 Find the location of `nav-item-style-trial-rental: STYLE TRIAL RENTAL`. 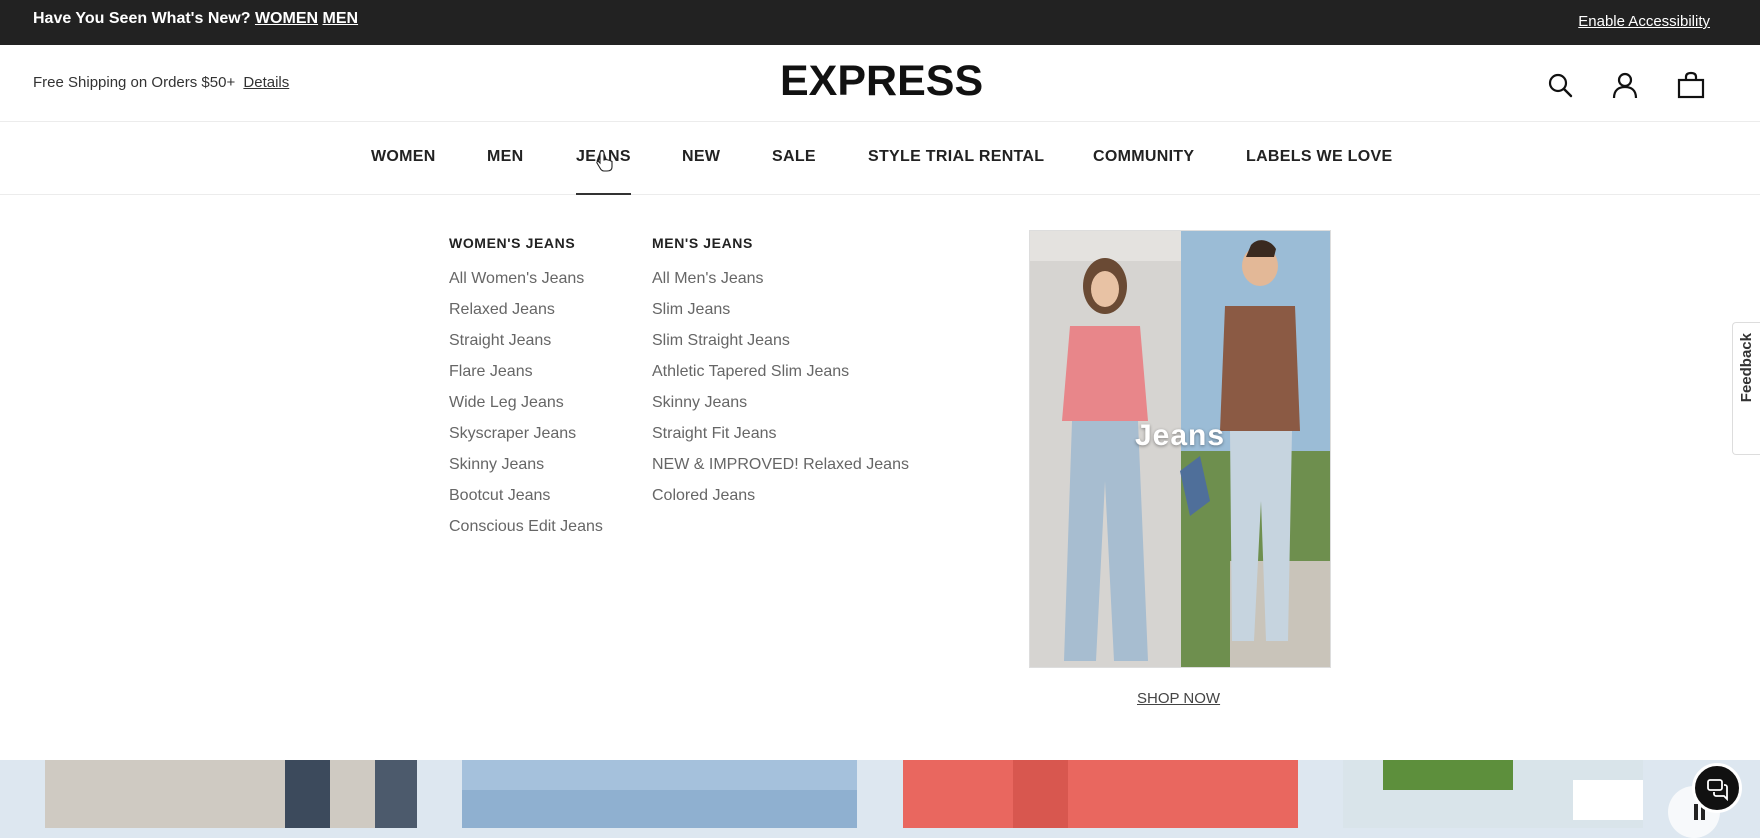

nav-item-style-trial-rental: STYLE TRIAL RENTAL is located at coordinates (956, 157).